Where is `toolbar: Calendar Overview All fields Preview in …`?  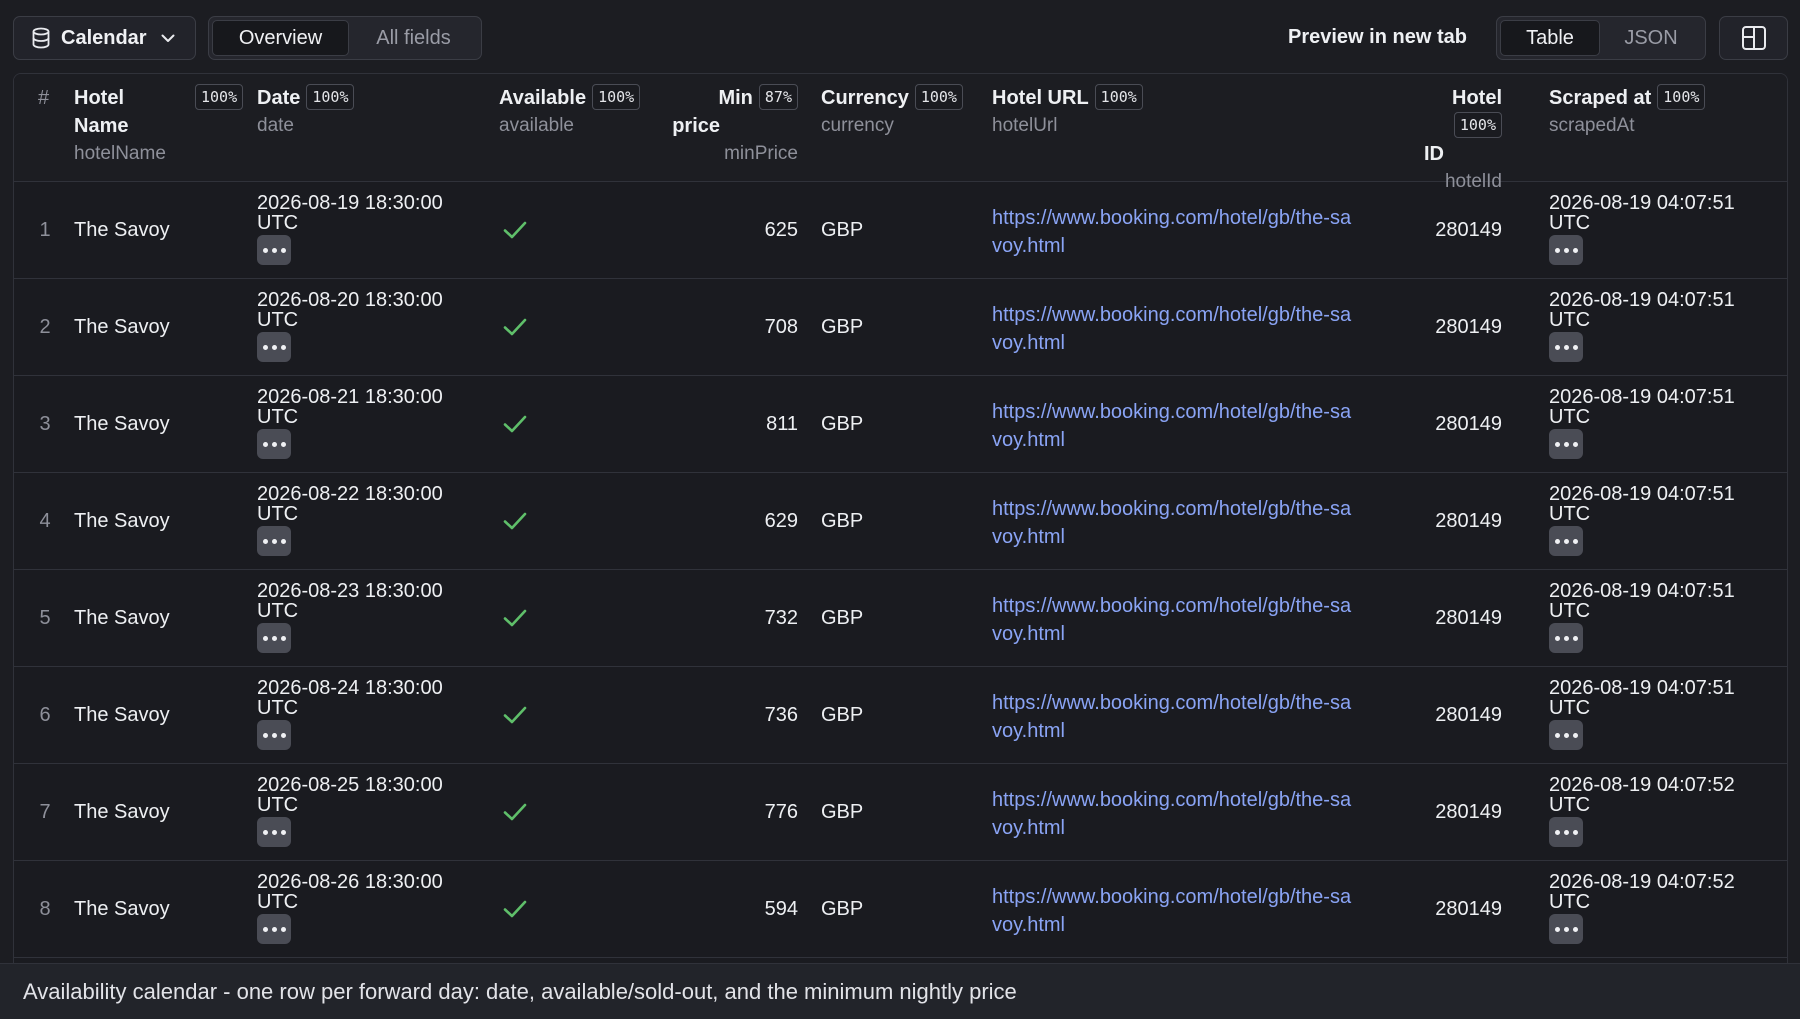 toolbar: Calendar Overview All fields Preview in … is located at coordinates (900, 37).